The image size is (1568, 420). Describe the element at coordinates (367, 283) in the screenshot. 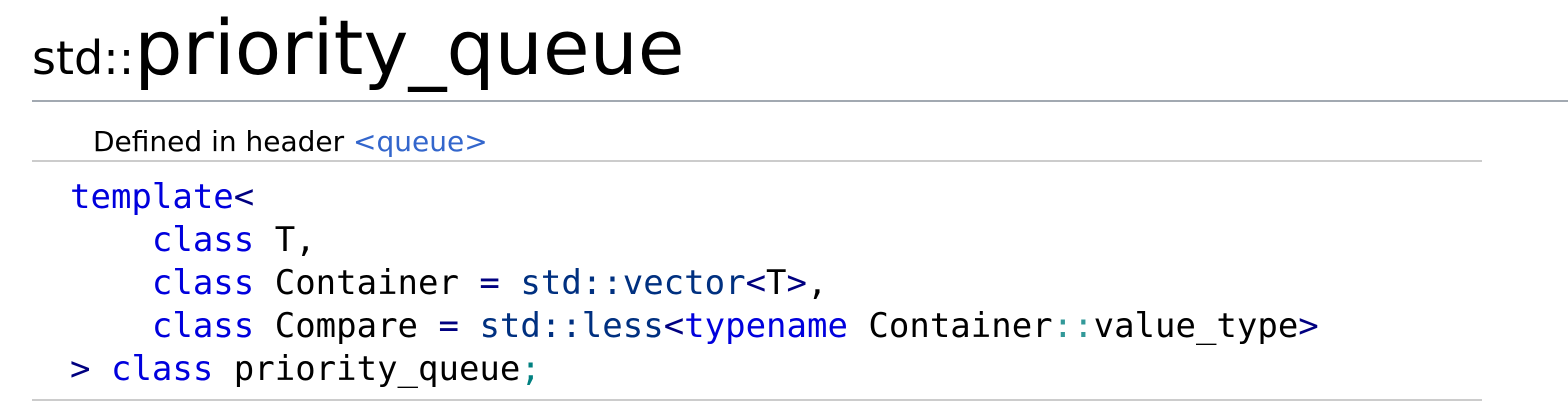

I see `param-container: Container` at that location.